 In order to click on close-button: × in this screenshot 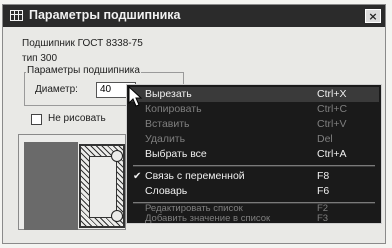, I will do `click(373, 16)`.